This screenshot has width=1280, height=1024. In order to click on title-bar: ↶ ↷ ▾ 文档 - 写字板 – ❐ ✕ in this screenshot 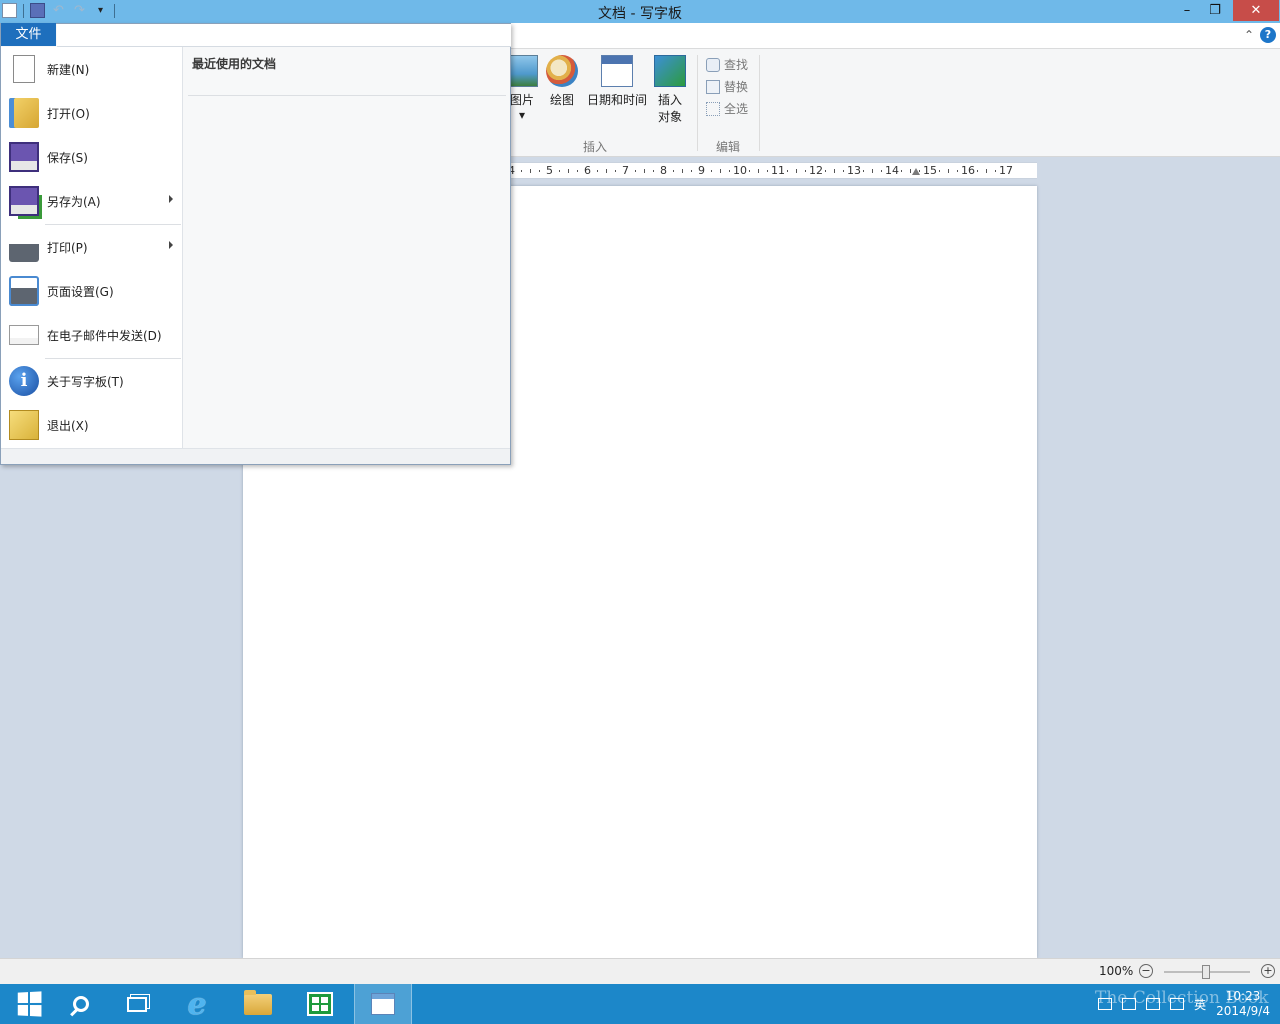, I will do `click(640, 11)`.